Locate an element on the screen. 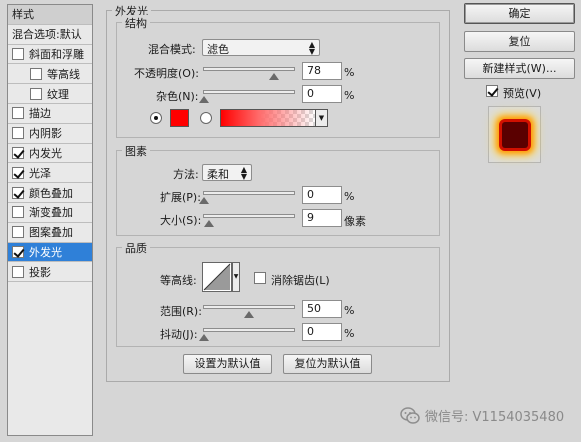 This screenshot has height=442, width=581. style-item-4: 描边 is located at coordinates (50, 114).